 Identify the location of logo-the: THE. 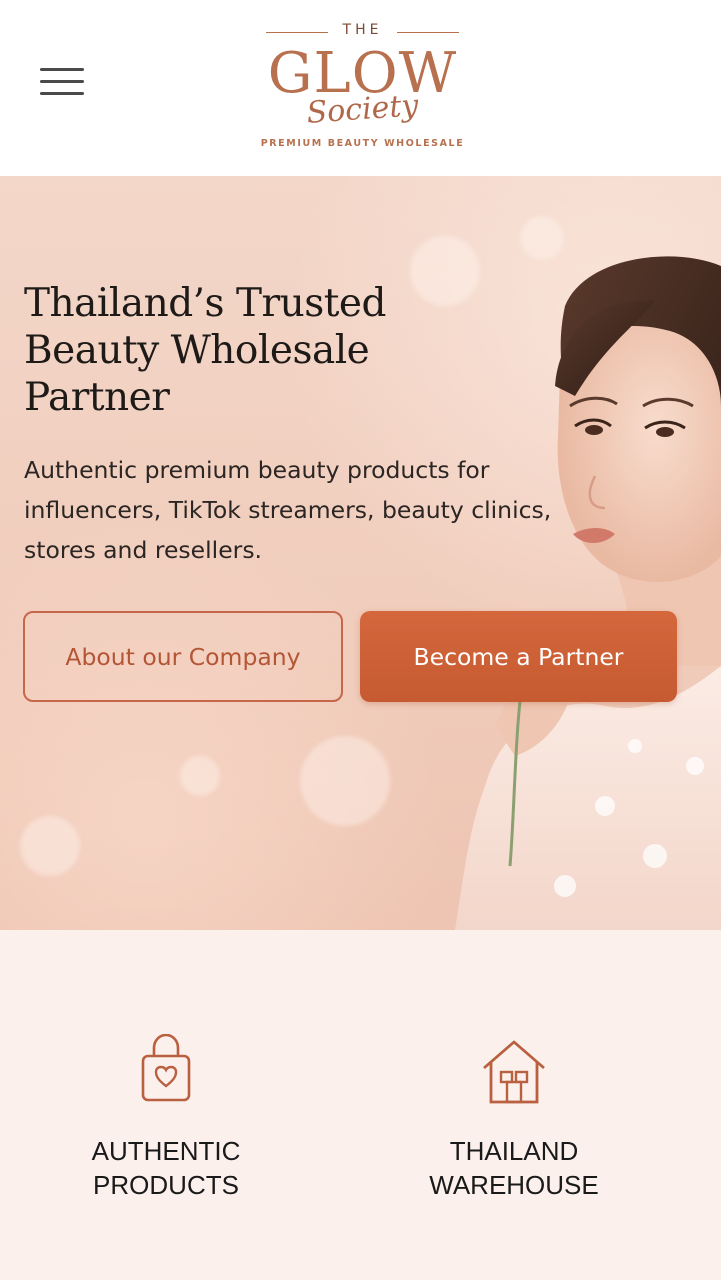
(362, 30).